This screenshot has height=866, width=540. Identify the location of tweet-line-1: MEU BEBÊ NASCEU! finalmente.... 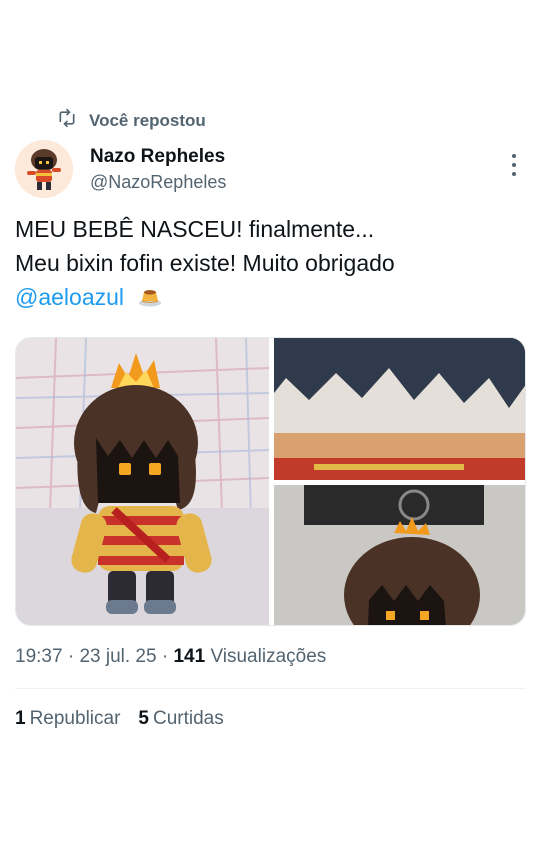
(195, 229).